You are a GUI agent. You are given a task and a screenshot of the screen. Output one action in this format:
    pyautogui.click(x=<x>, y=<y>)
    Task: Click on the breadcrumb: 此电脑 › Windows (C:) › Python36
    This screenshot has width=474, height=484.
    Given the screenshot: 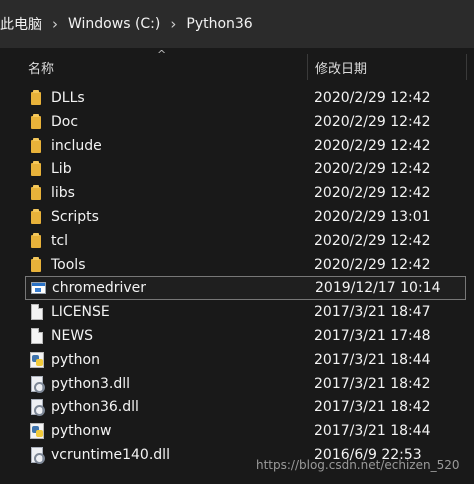 What is the action you would take?
    pyautogui.click(x=237, y=24)
    